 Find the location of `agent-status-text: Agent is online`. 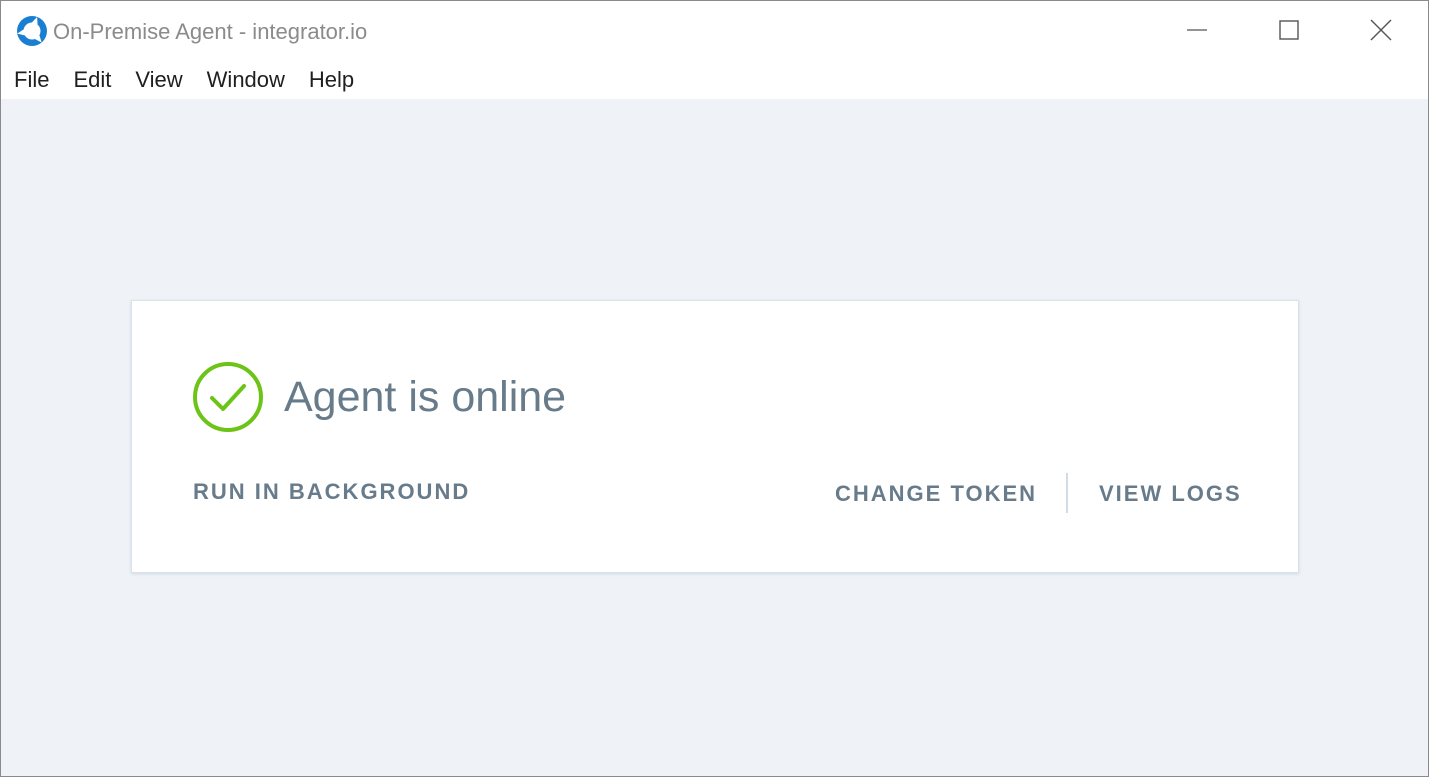

agent-status-text: Agent is online is located at coordinates (425, 397).